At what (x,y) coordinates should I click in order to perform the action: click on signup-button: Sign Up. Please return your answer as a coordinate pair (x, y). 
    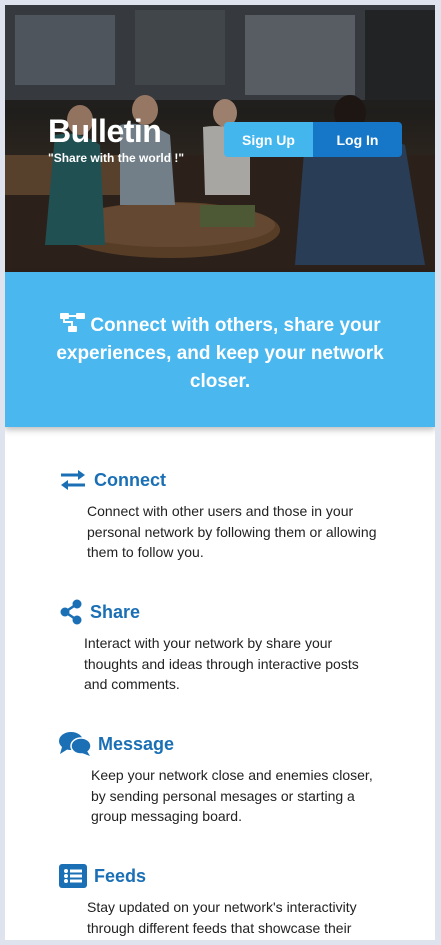
    Looking at the image, I should click on (268, 139).